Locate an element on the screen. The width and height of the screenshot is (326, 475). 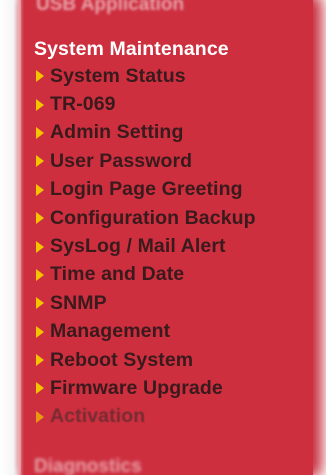
sidebar-item-login-page-greeting: Login Page Greeting is located at coordinates (146, 190).